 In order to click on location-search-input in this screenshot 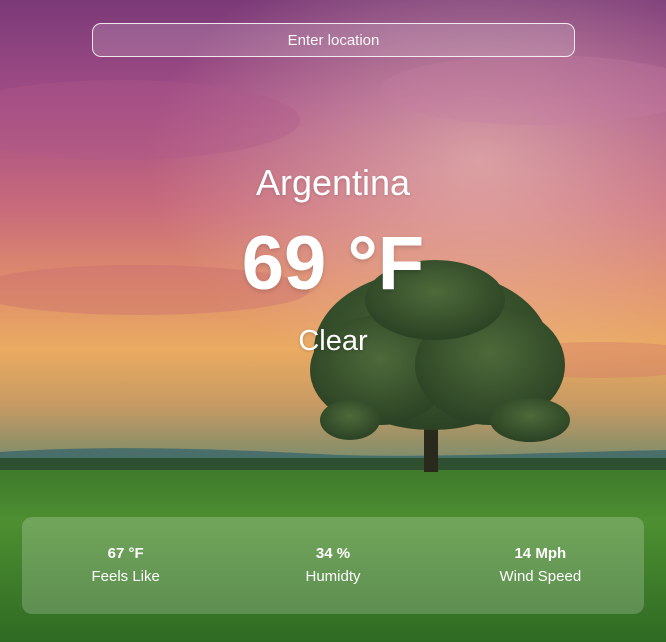, I will do `click(333, 40)`.